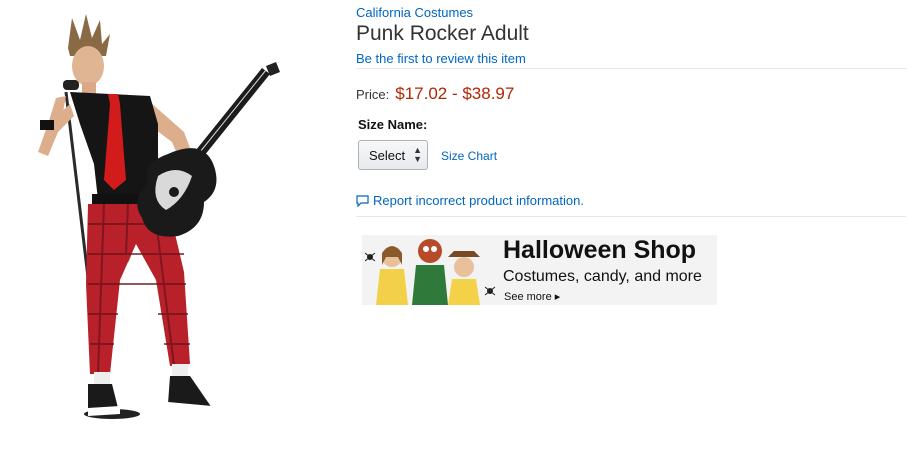 This screenshot has width=908, height=452. I want to click on size-select-value: Select, so click(387, 155).